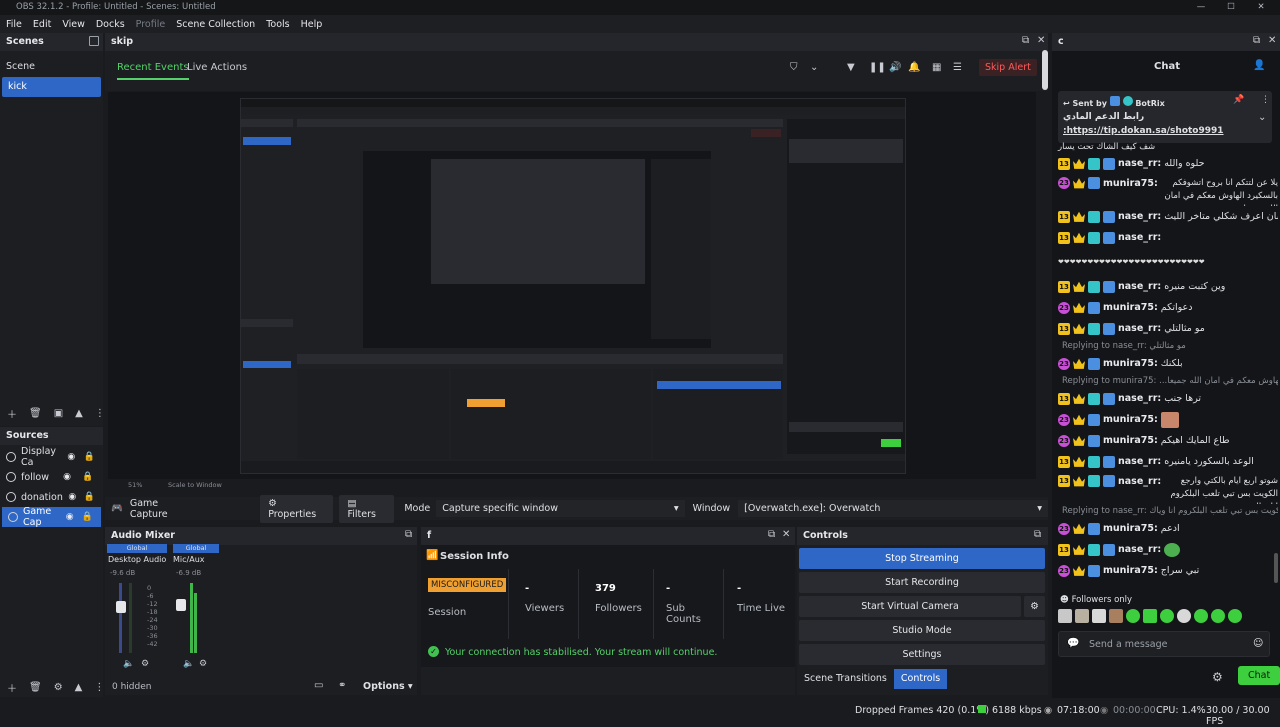 The image size is (1280, 727). What do you see at coordinates (51, 497) in the screenshot?
I see `source-item: donation ◉ 🔒` at bounding box center [51, 497].